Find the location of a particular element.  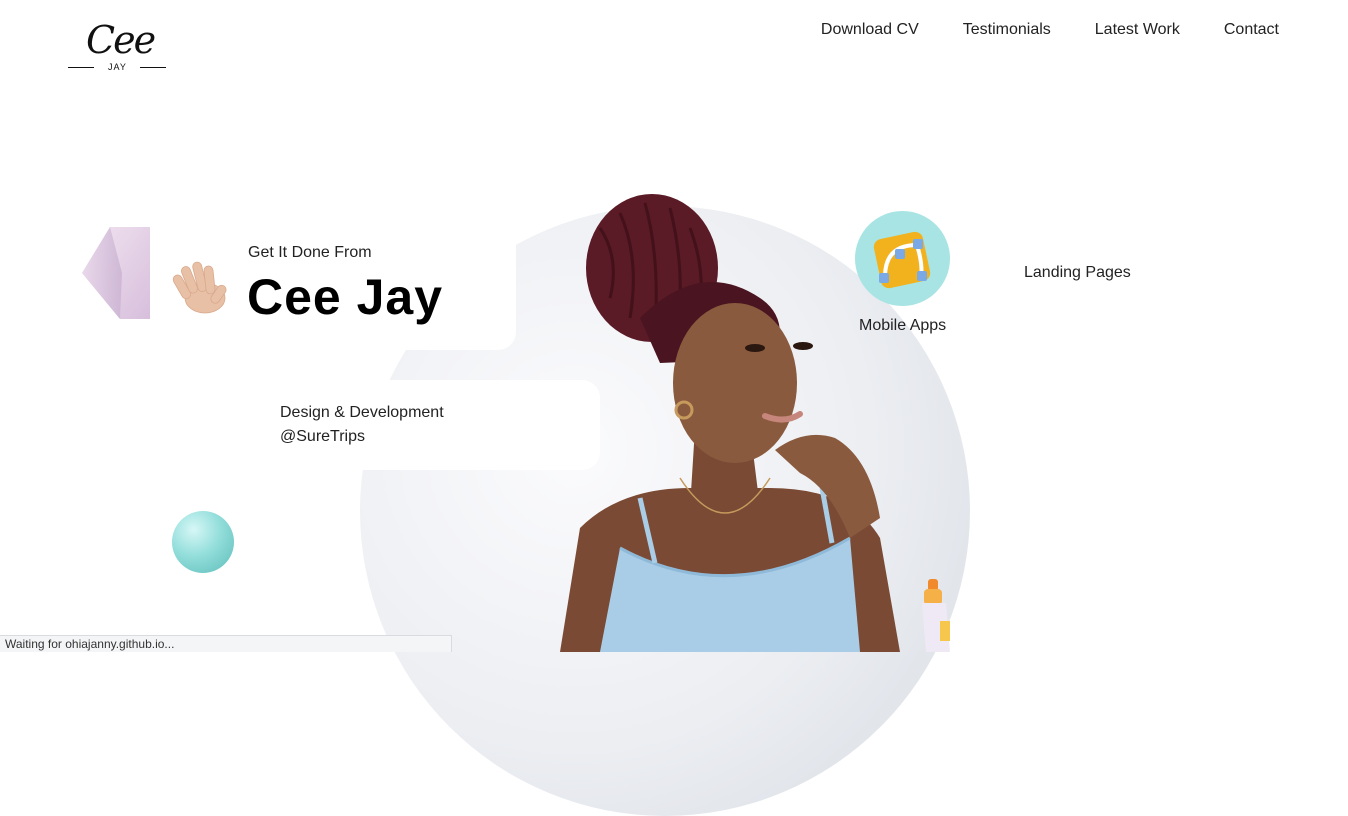

logo-sub: JAY is located at coordinates (117, 67).